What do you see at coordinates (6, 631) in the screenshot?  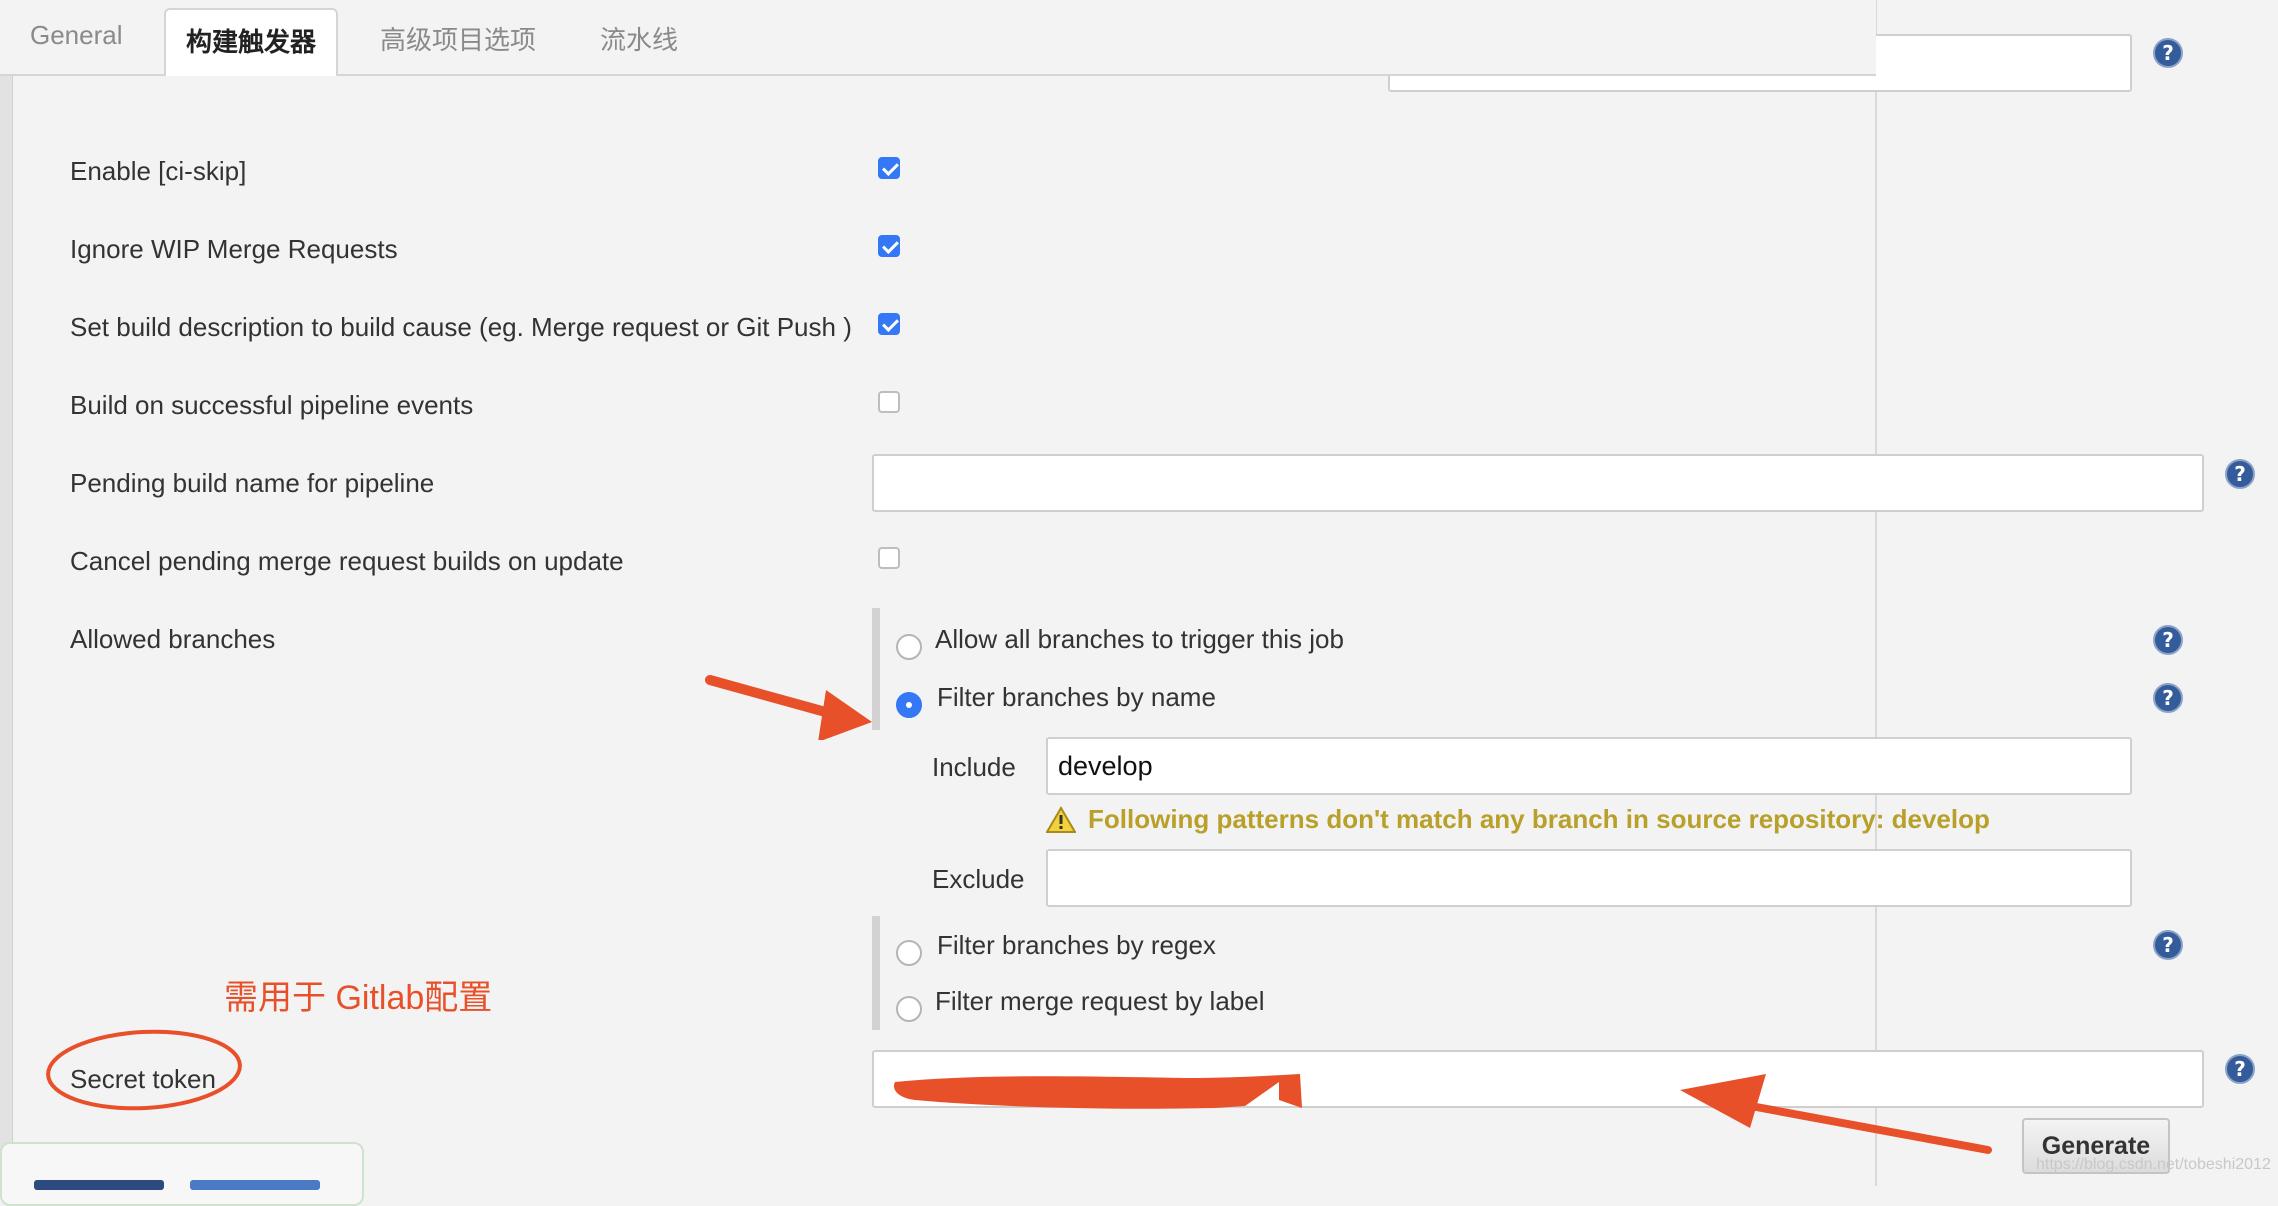 I see `left-section-edge` at bounding box center [6, 631].